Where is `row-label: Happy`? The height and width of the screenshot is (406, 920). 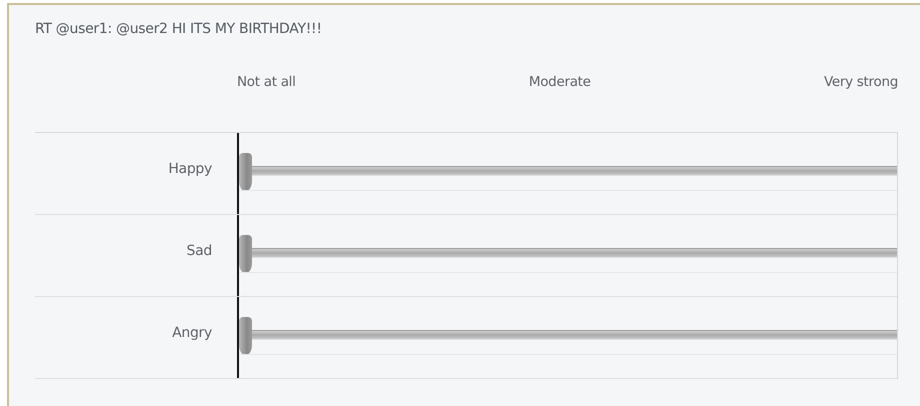 row-label: Happy is located at coordinates (190, 169).